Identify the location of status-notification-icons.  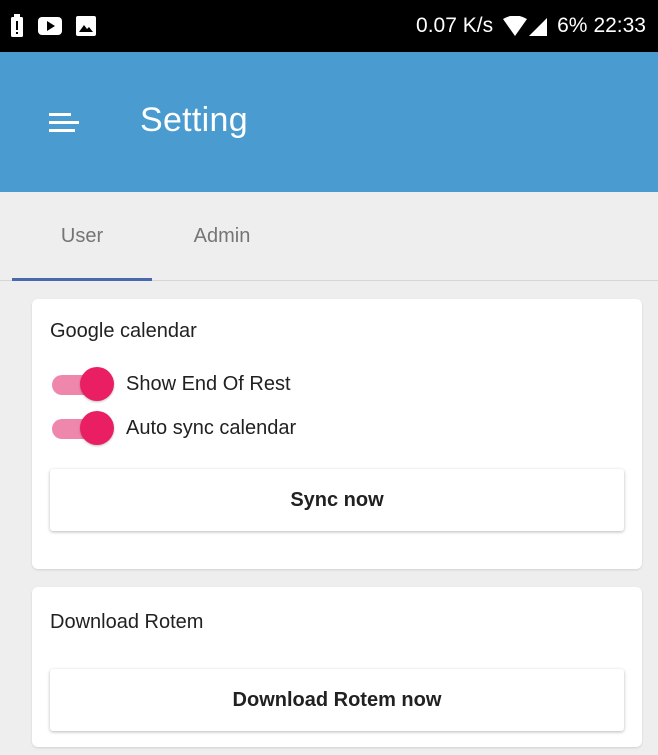
(53, 26).